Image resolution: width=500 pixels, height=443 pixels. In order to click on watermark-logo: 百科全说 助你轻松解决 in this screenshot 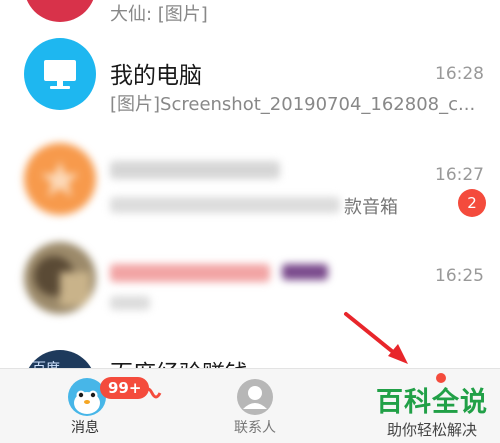, I will do `click(432, 410)`.